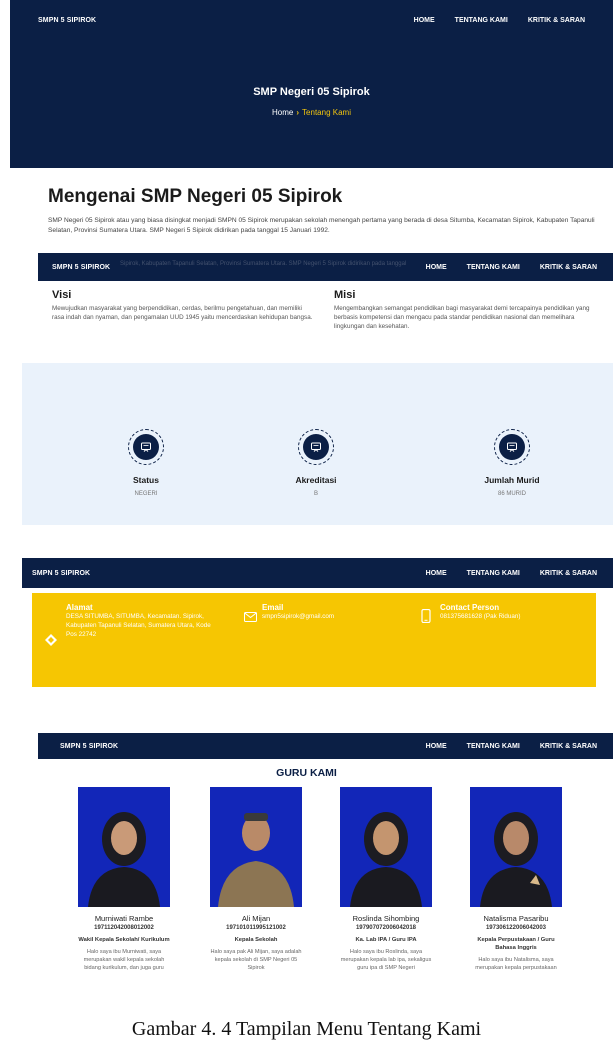 This screenshot has width=613, height=1045. I want to click on stat-value: NEGERI, so click(146, 494).